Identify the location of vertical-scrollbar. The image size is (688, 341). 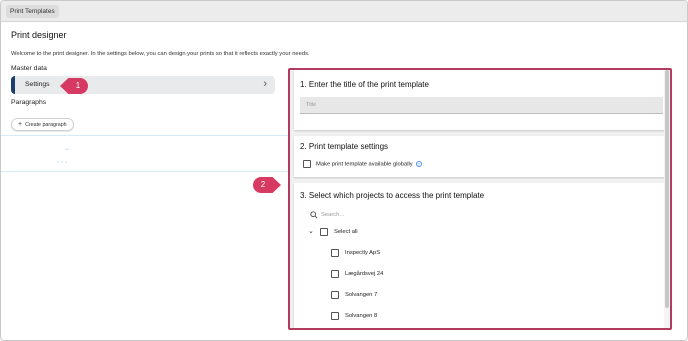
(667, 199).